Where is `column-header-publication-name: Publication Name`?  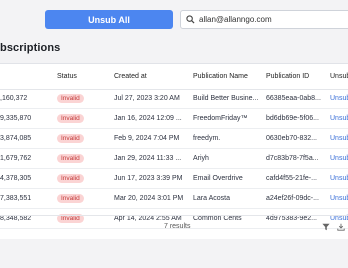
column-header-publication-name: Publication Name is located at coordinates (229, 77).